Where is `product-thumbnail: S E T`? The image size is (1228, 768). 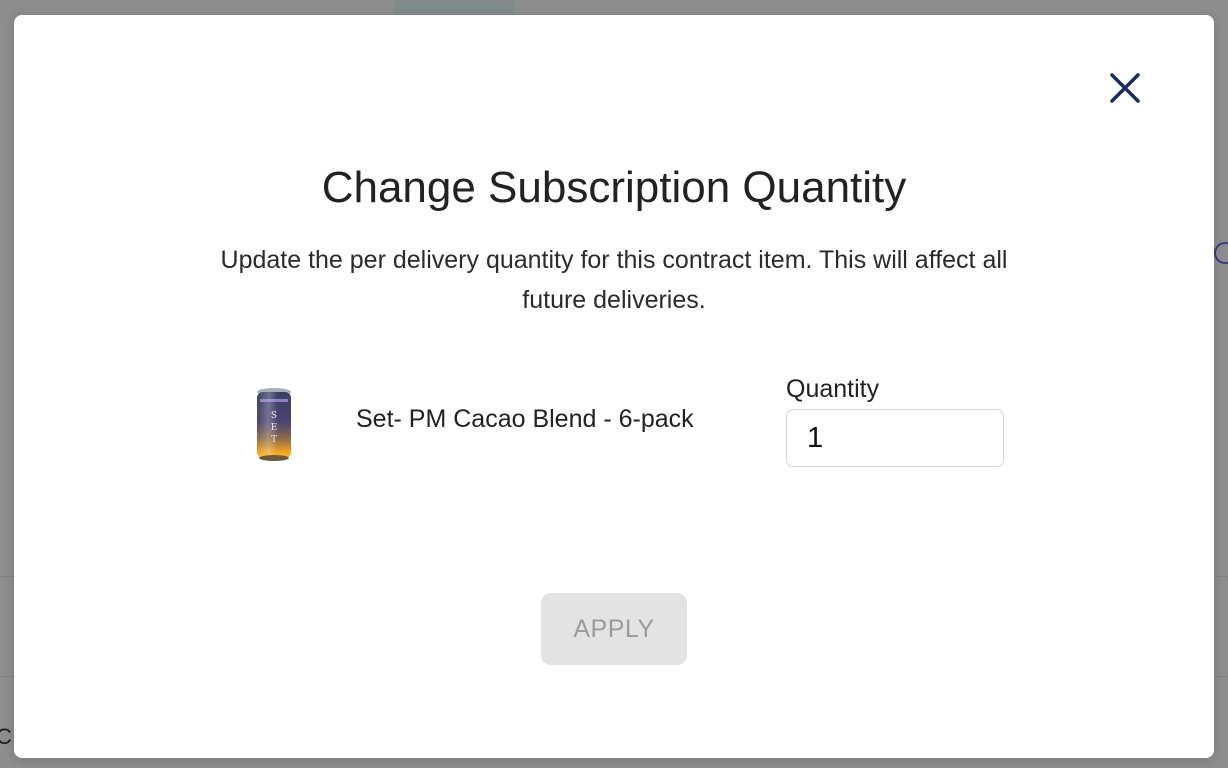
product-thumbnail: S E T is located at coordinates (274, 424).